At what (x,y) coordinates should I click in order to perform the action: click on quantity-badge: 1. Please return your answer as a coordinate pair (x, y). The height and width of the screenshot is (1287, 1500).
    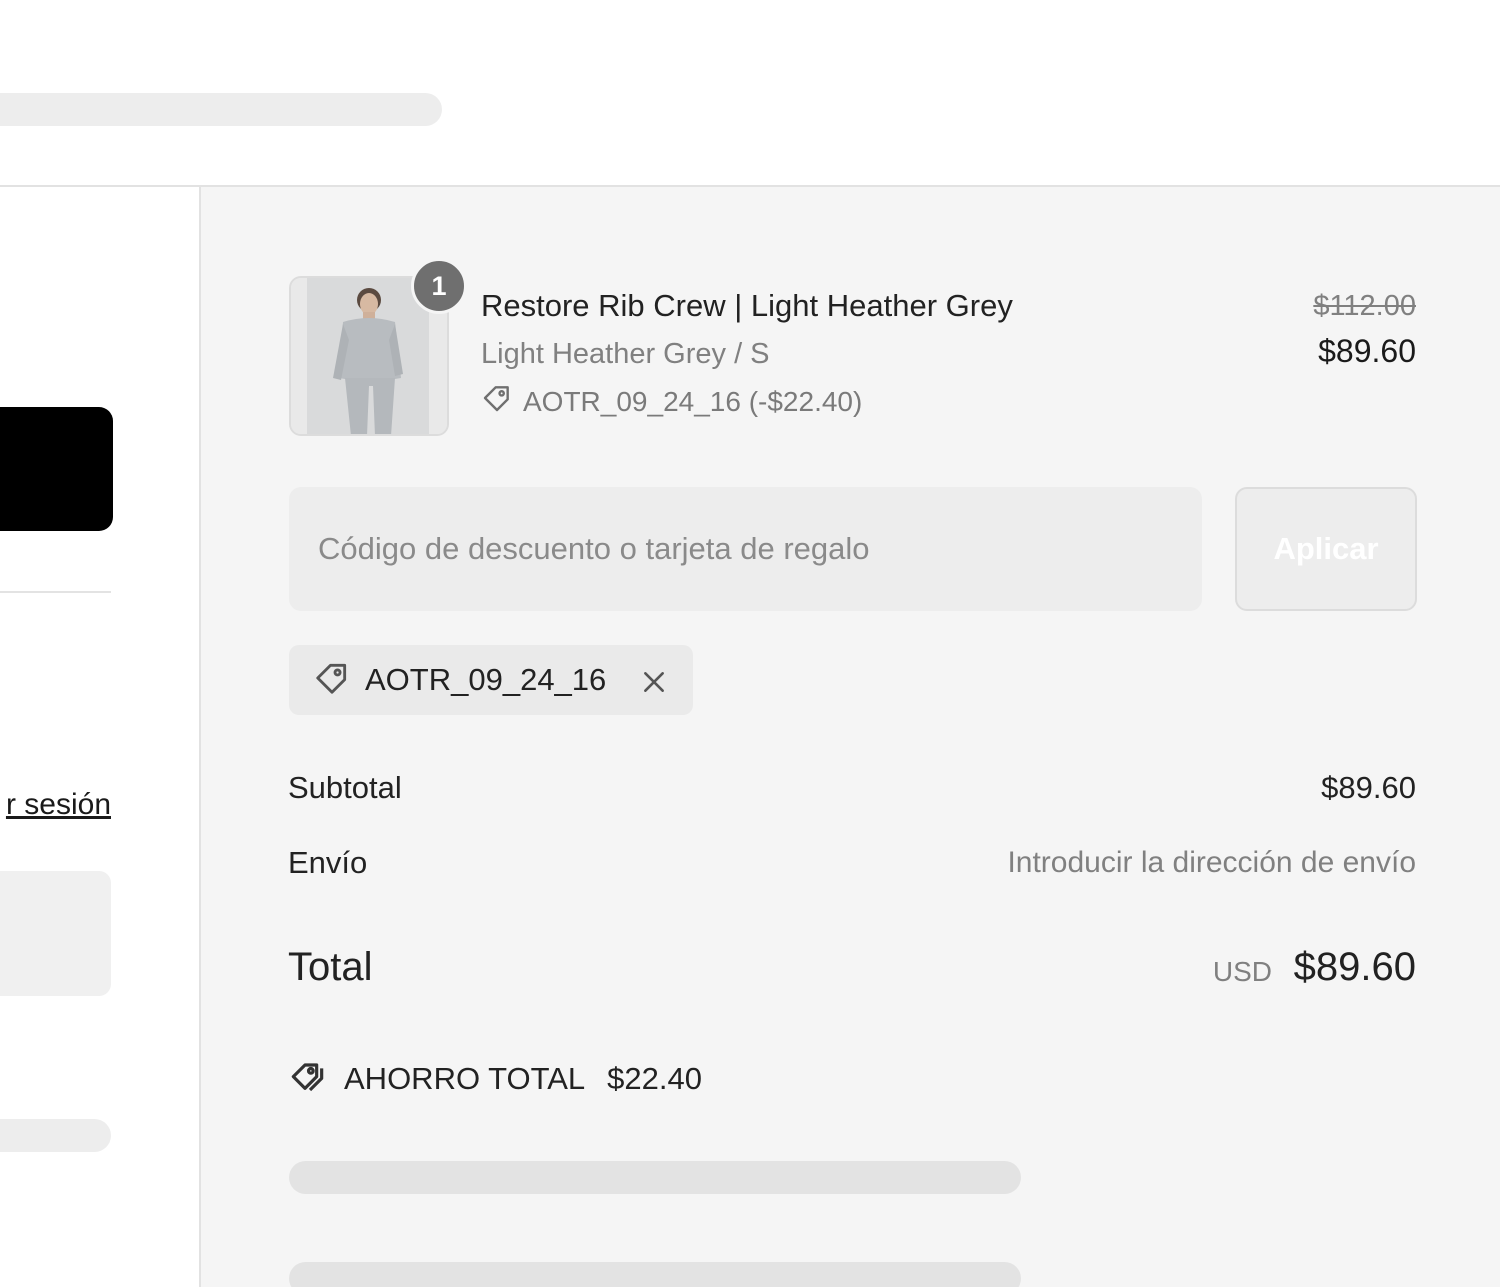
    Looking at the image, I should click on (439, 286).